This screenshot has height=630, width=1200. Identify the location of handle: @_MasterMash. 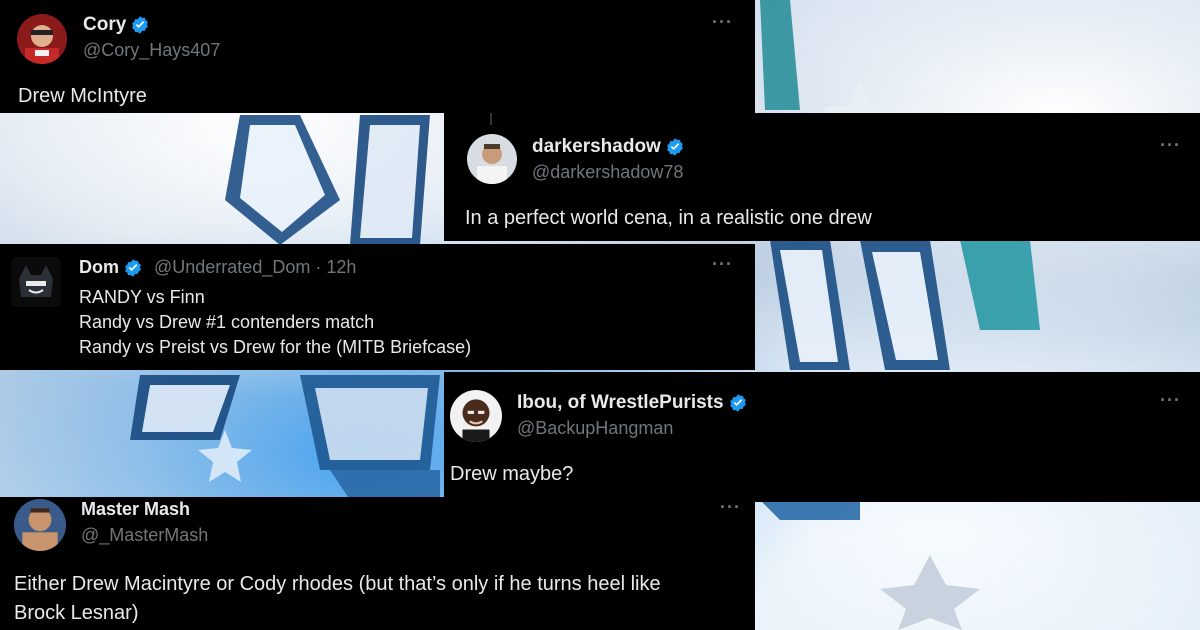
(144, 535).